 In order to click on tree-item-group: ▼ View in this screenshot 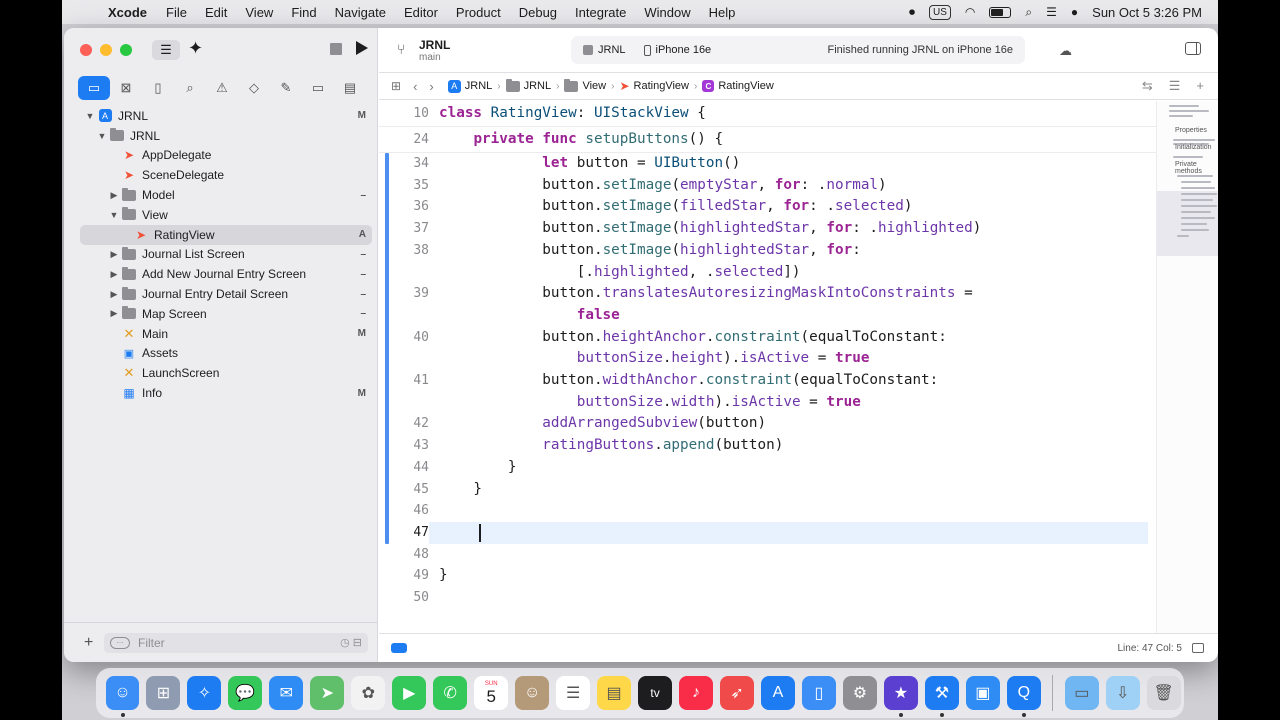, I will do `click(226, 215)`.